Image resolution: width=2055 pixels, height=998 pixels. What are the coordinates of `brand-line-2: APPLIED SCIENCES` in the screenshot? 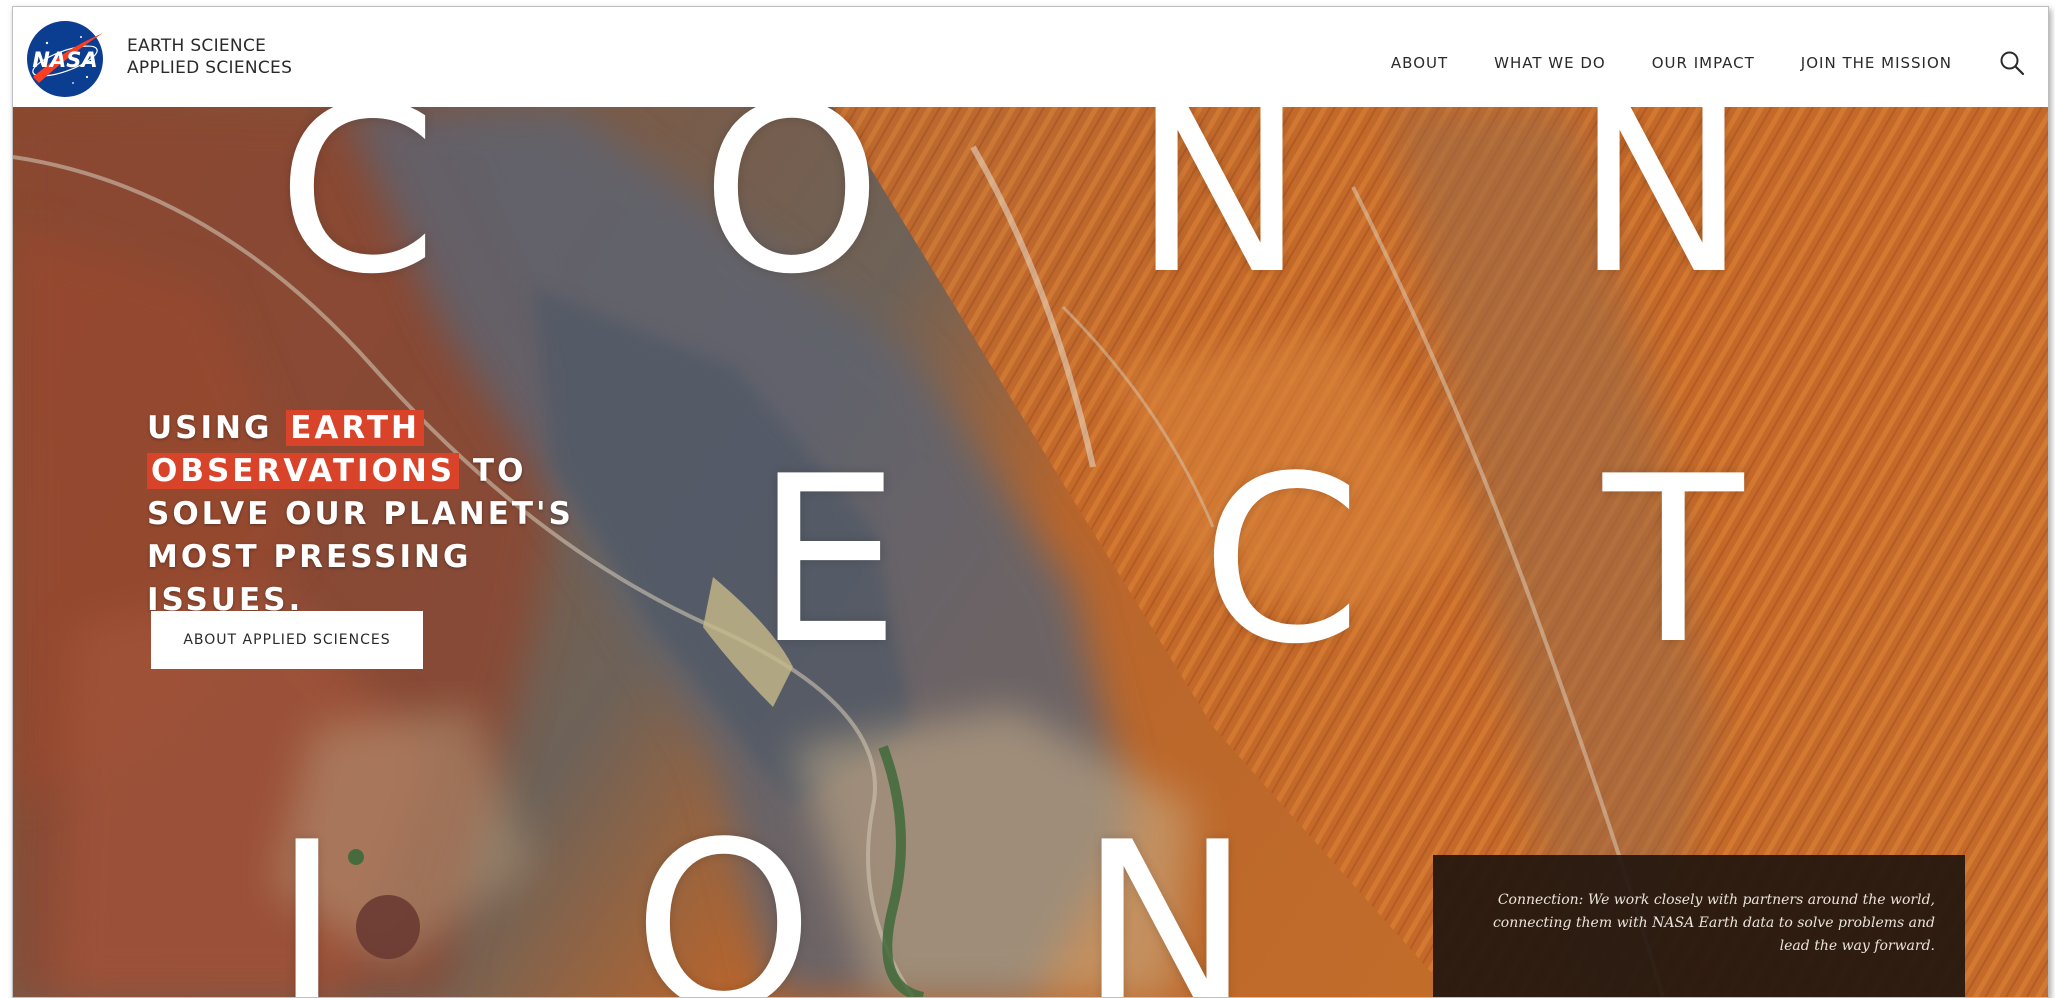 It's located at (210, 68).